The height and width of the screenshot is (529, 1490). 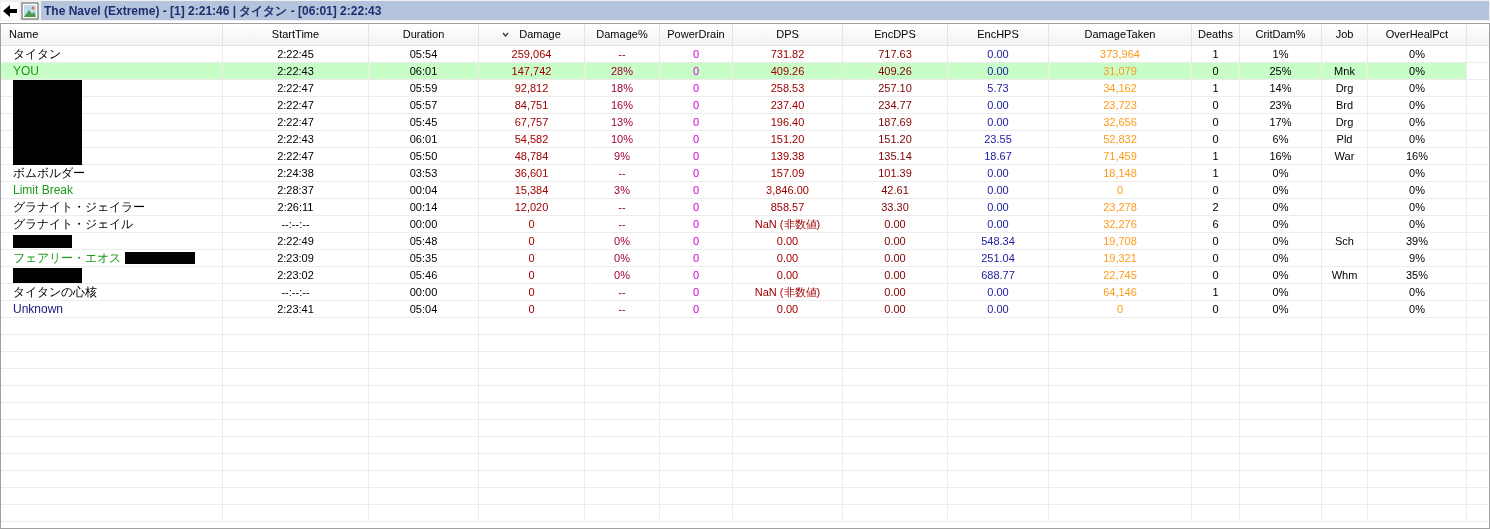 What do you see at coordinates (895, 54) in the screenshot?
I see `table-cell-text: 717.63` at bounding box center [895, 54].